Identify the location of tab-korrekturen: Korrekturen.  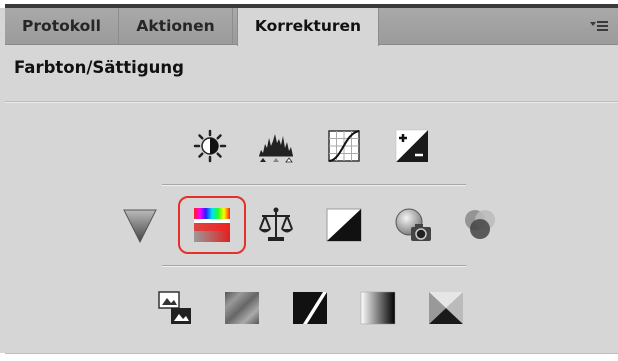
(308, 27).